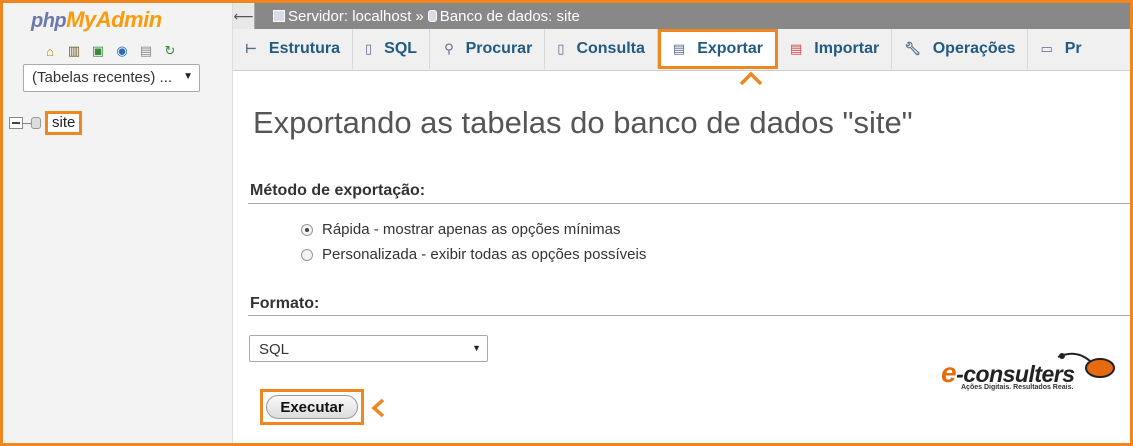  Describe the element at coordinates (369, 48) in the screenshot. I see `sql-icon: ▯` at that location.